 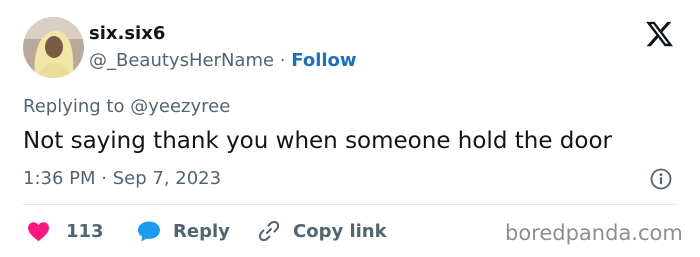 What do you see at coordinates (127, 34) in the screenshot?
I see `display-name: six.six6` at bounding box center [127, 34].